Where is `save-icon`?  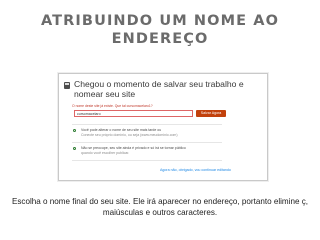 save-icon is located at coordinates (67, 85).